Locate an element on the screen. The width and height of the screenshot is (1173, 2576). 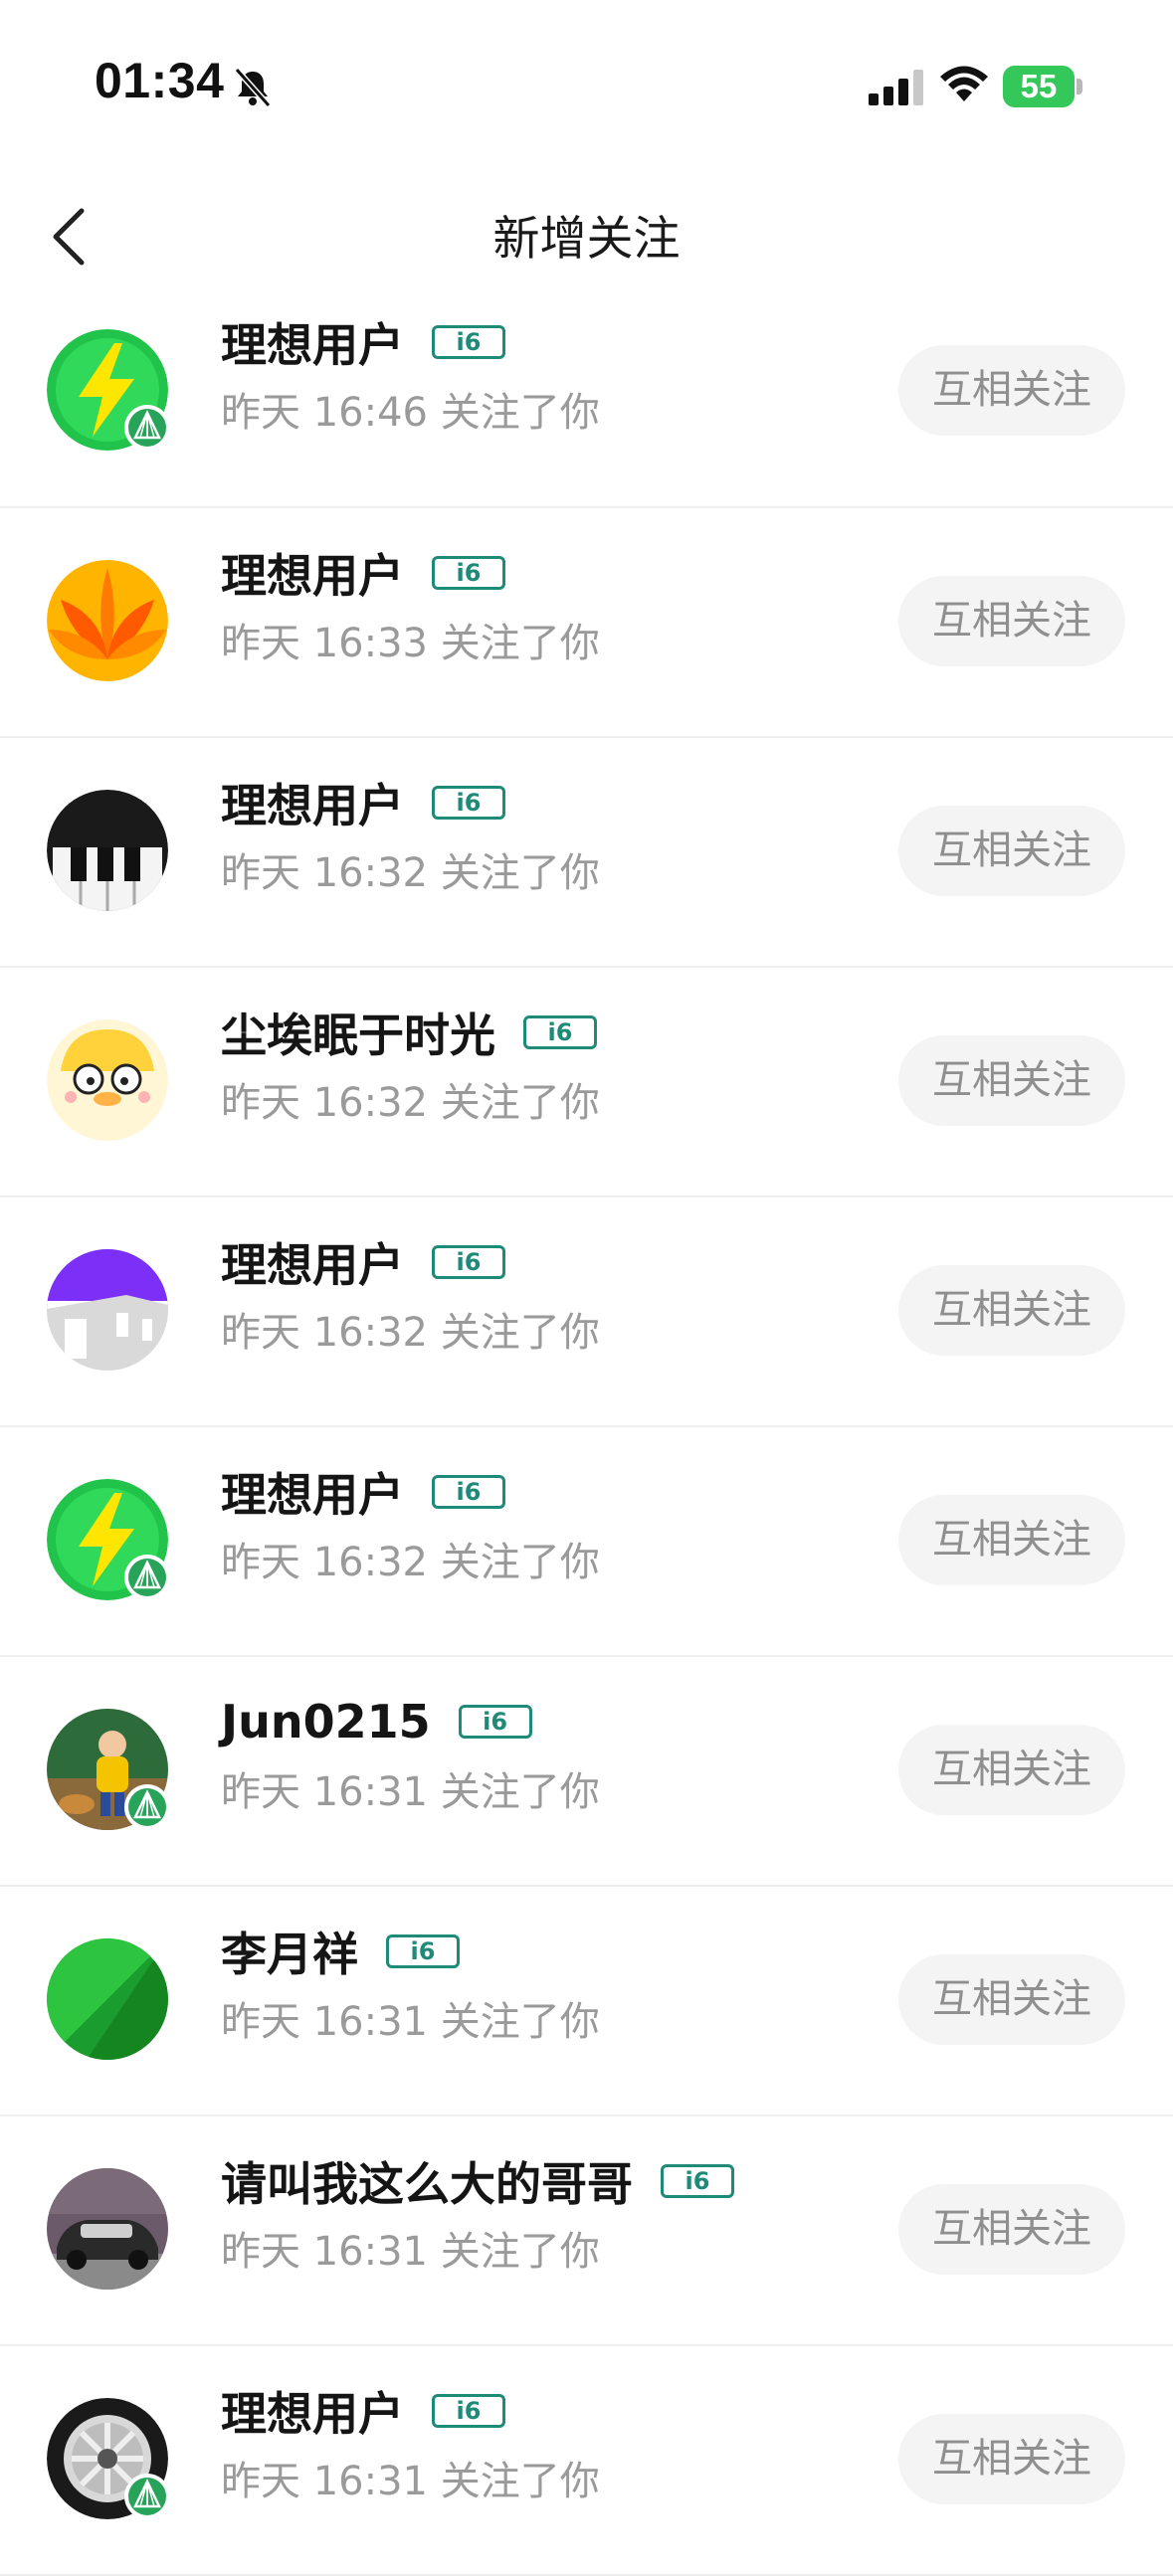
nav-bar: 新增关注 is located at coordinates (586, 239).